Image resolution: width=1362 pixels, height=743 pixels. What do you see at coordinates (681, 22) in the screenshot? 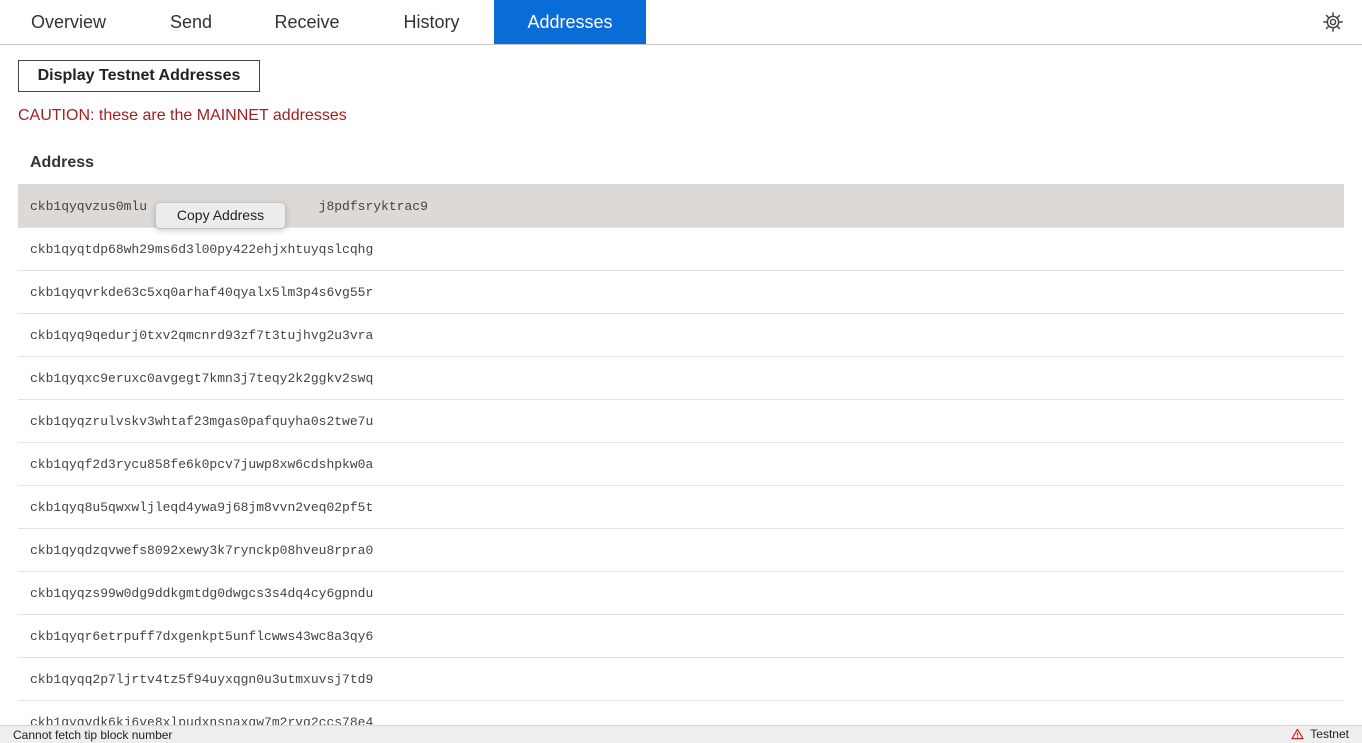
I see `top-nav-bar: Overview Send Receive History Addresses` at bounding box center [681, 22].